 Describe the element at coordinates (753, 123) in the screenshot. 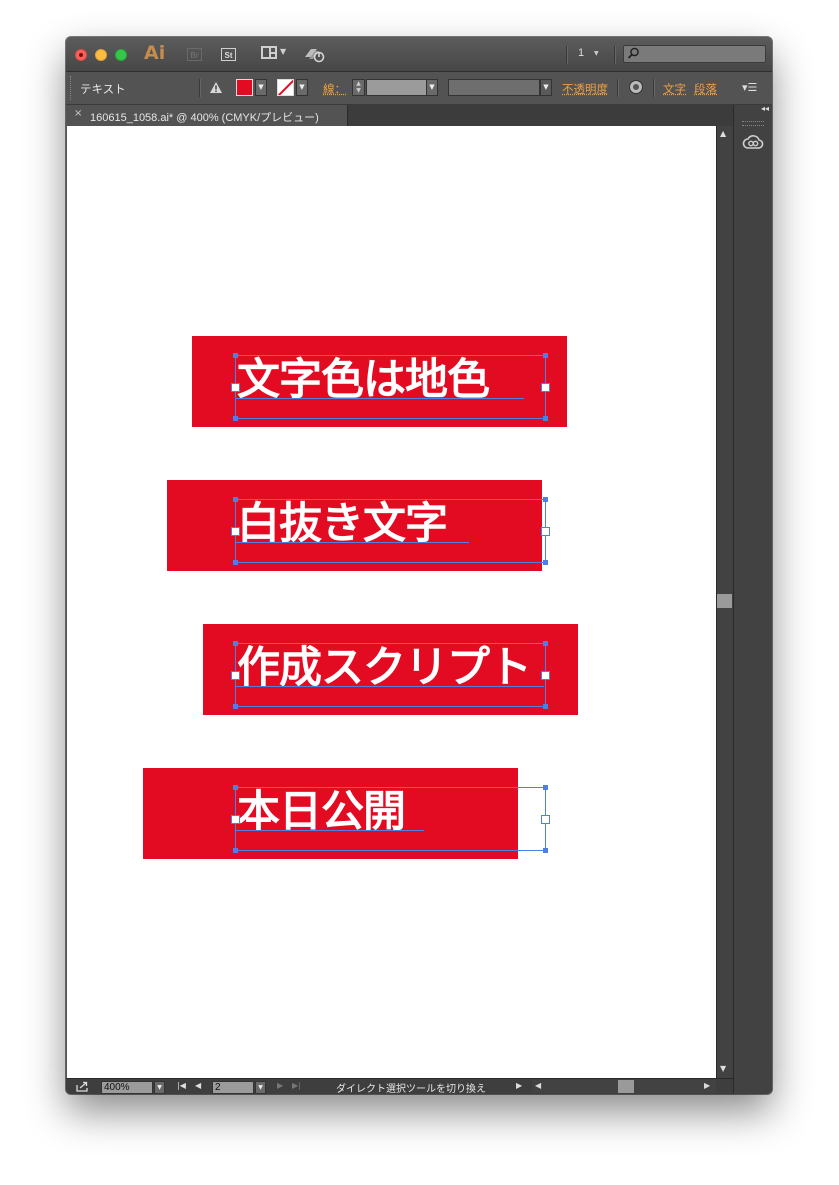

I see `dock-grip` at that location.